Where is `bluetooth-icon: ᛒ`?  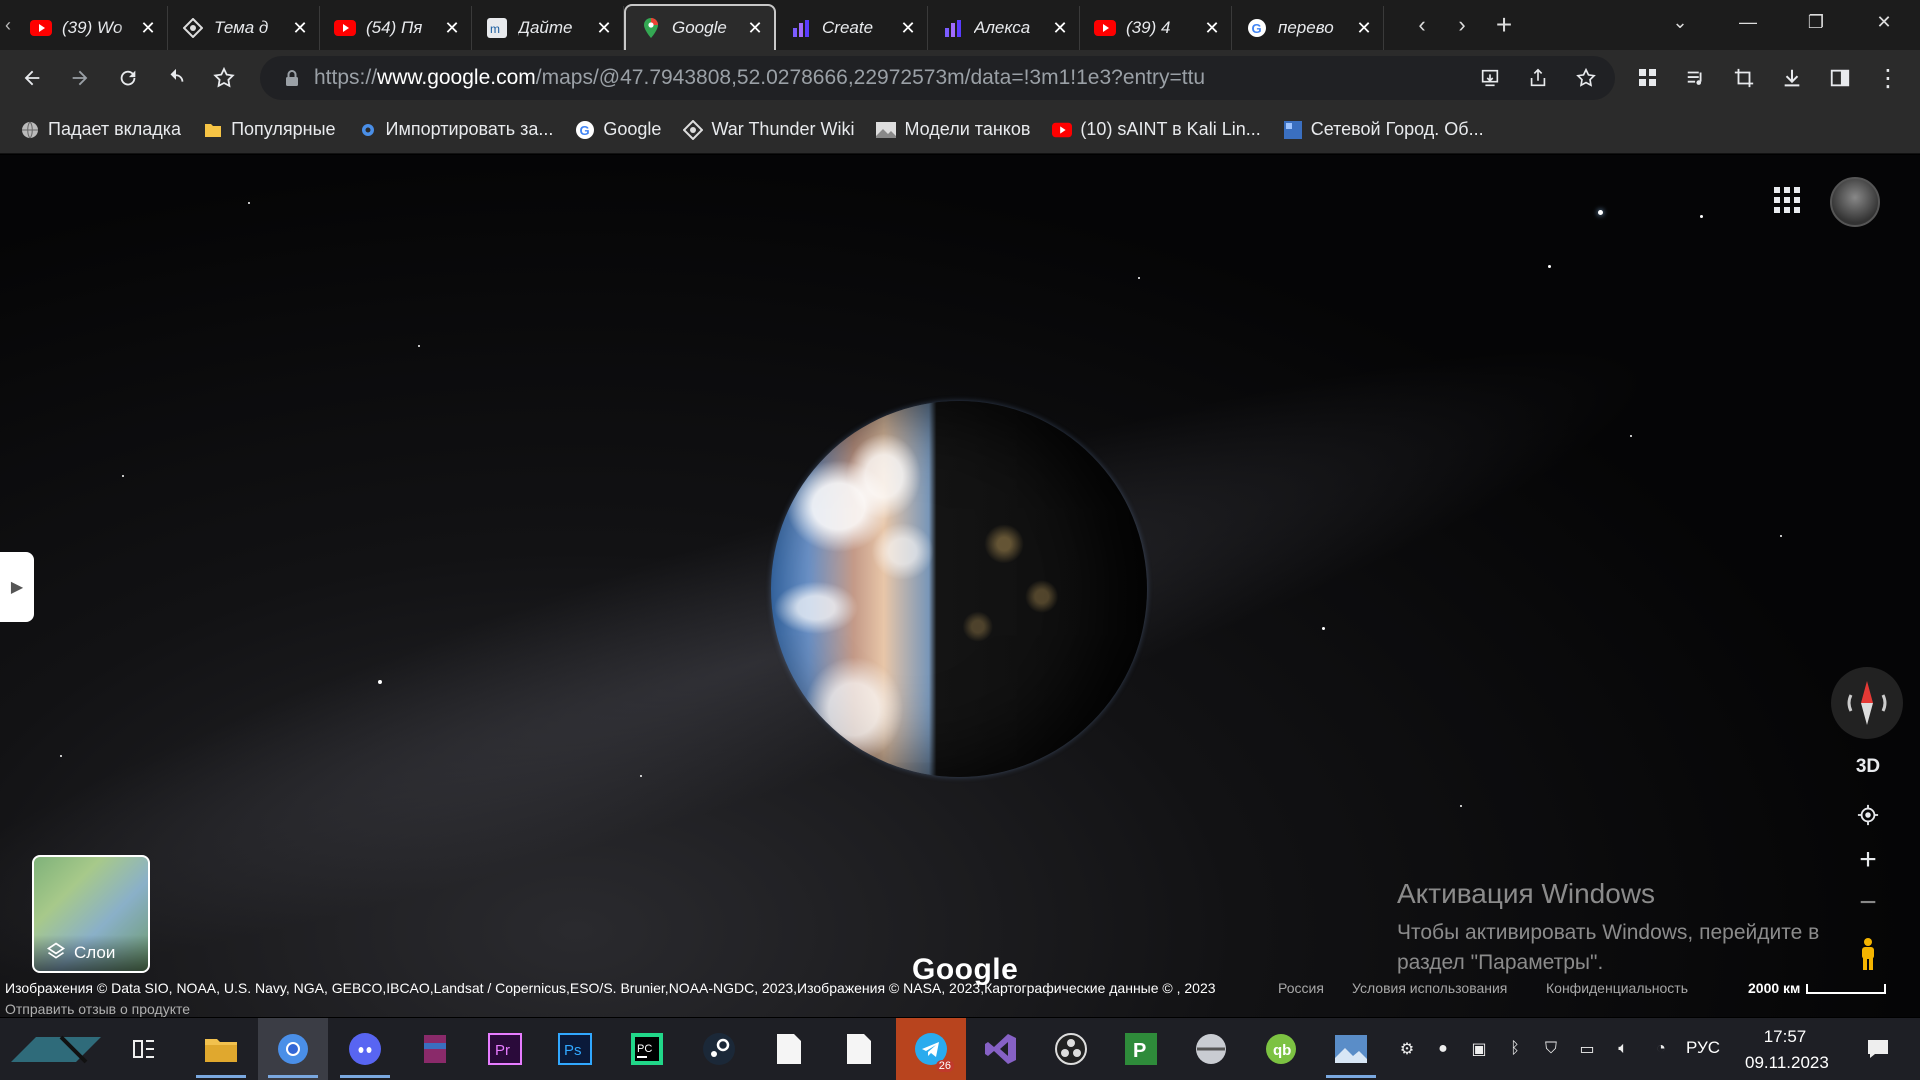 bluetooth-icon: ᛒ is located at coordinates (1515, 1049).